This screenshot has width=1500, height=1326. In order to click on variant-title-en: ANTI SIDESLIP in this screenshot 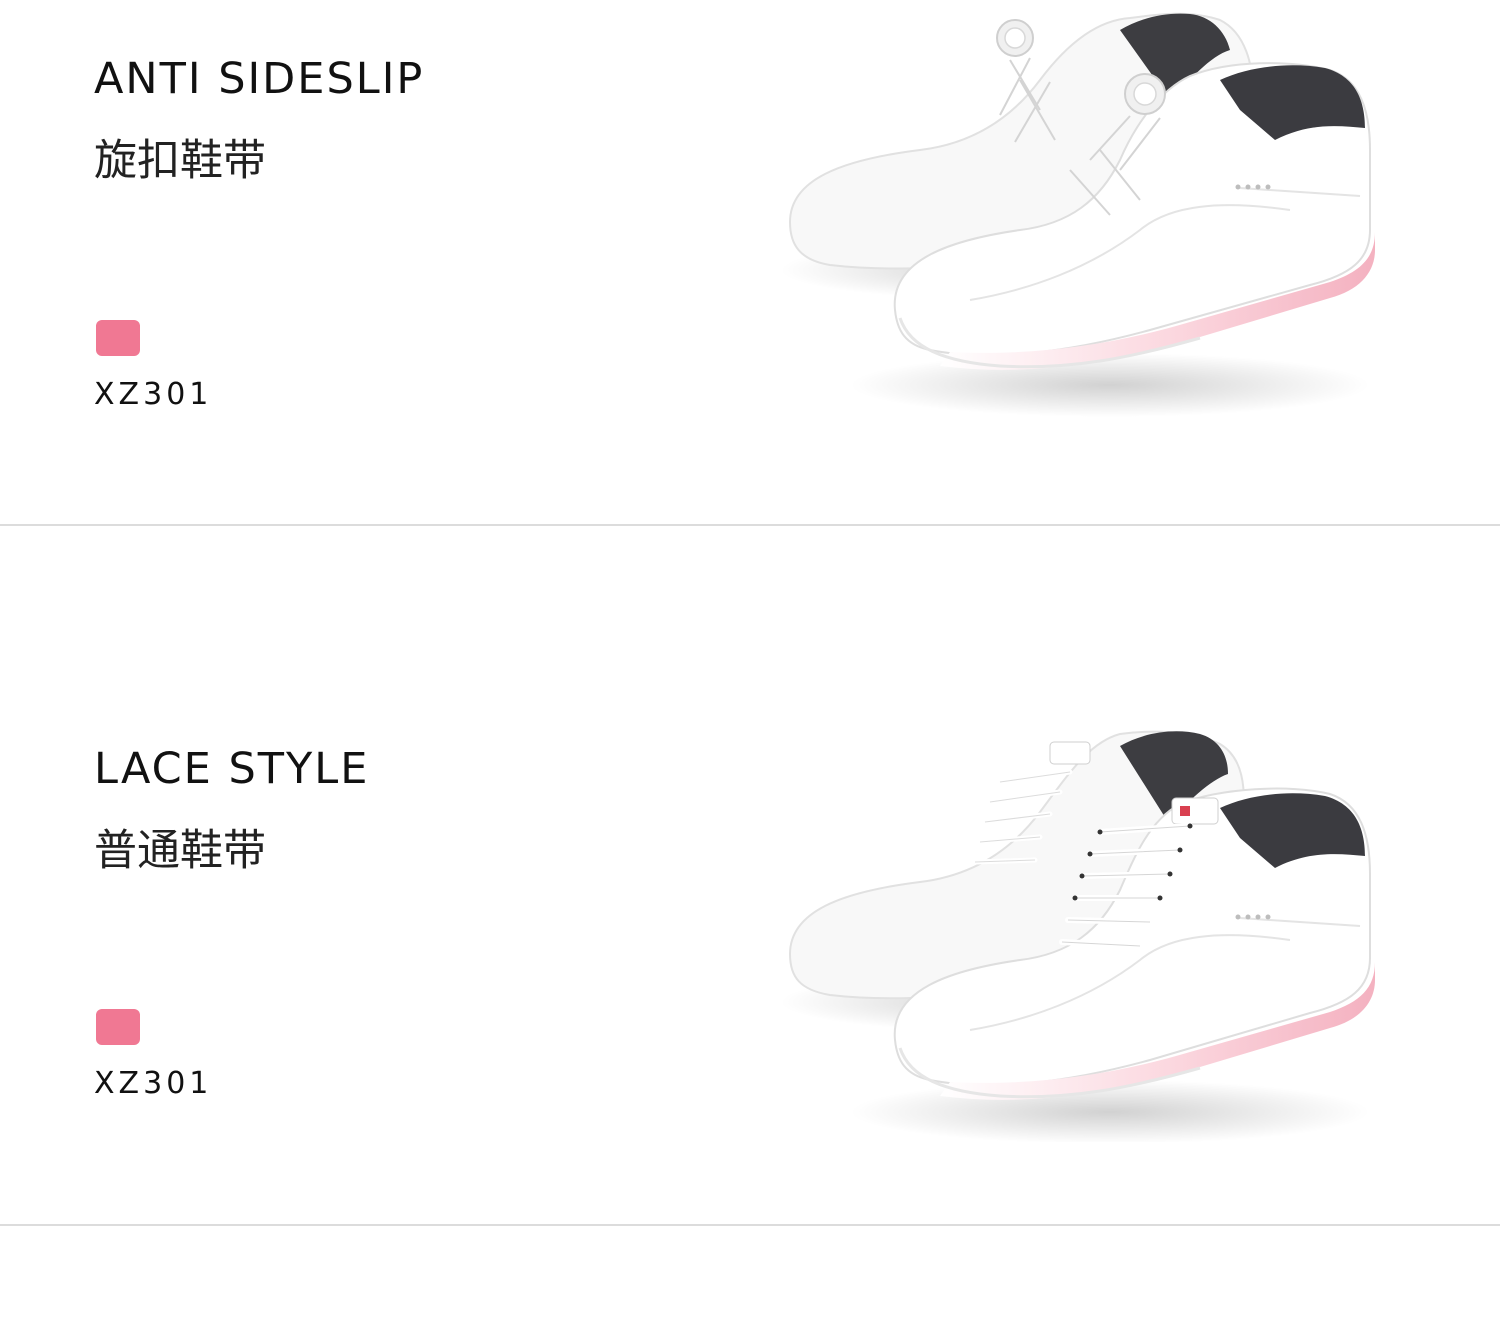, I will do `click(259, 79)`.